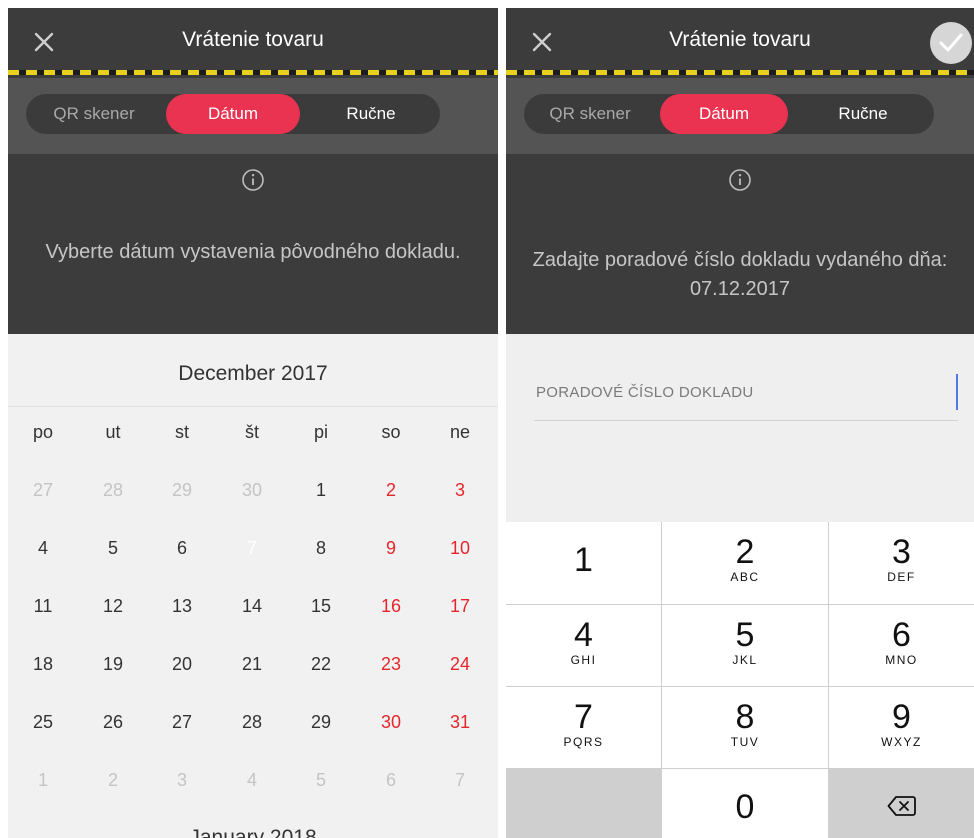 The image size is (974, 838). I want to click on key-9: 9 WXYZ, so click(901, 727).